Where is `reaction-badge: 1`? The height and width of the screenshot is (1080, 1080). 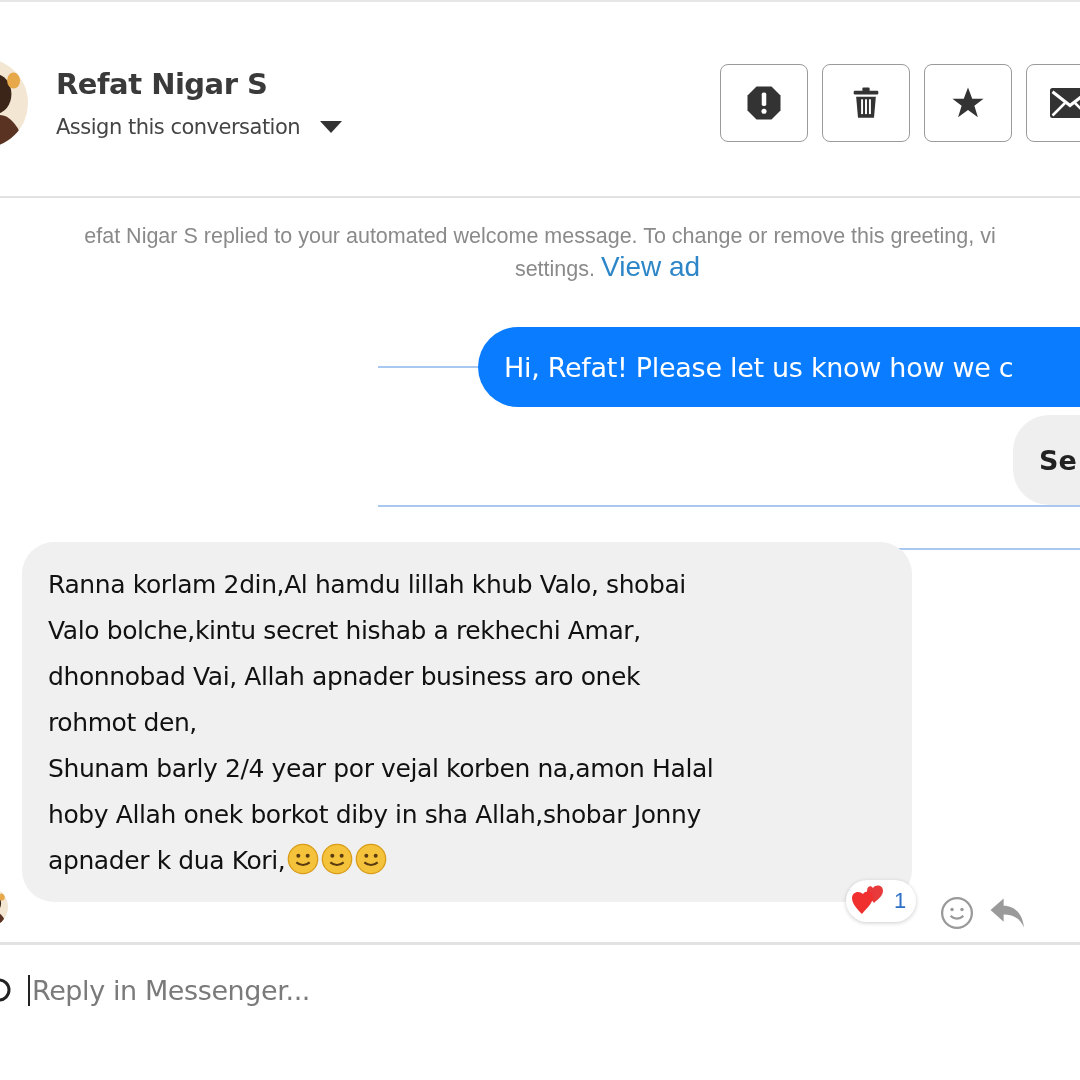 reaction-badge: 1 is located at coordinates (881, 901).